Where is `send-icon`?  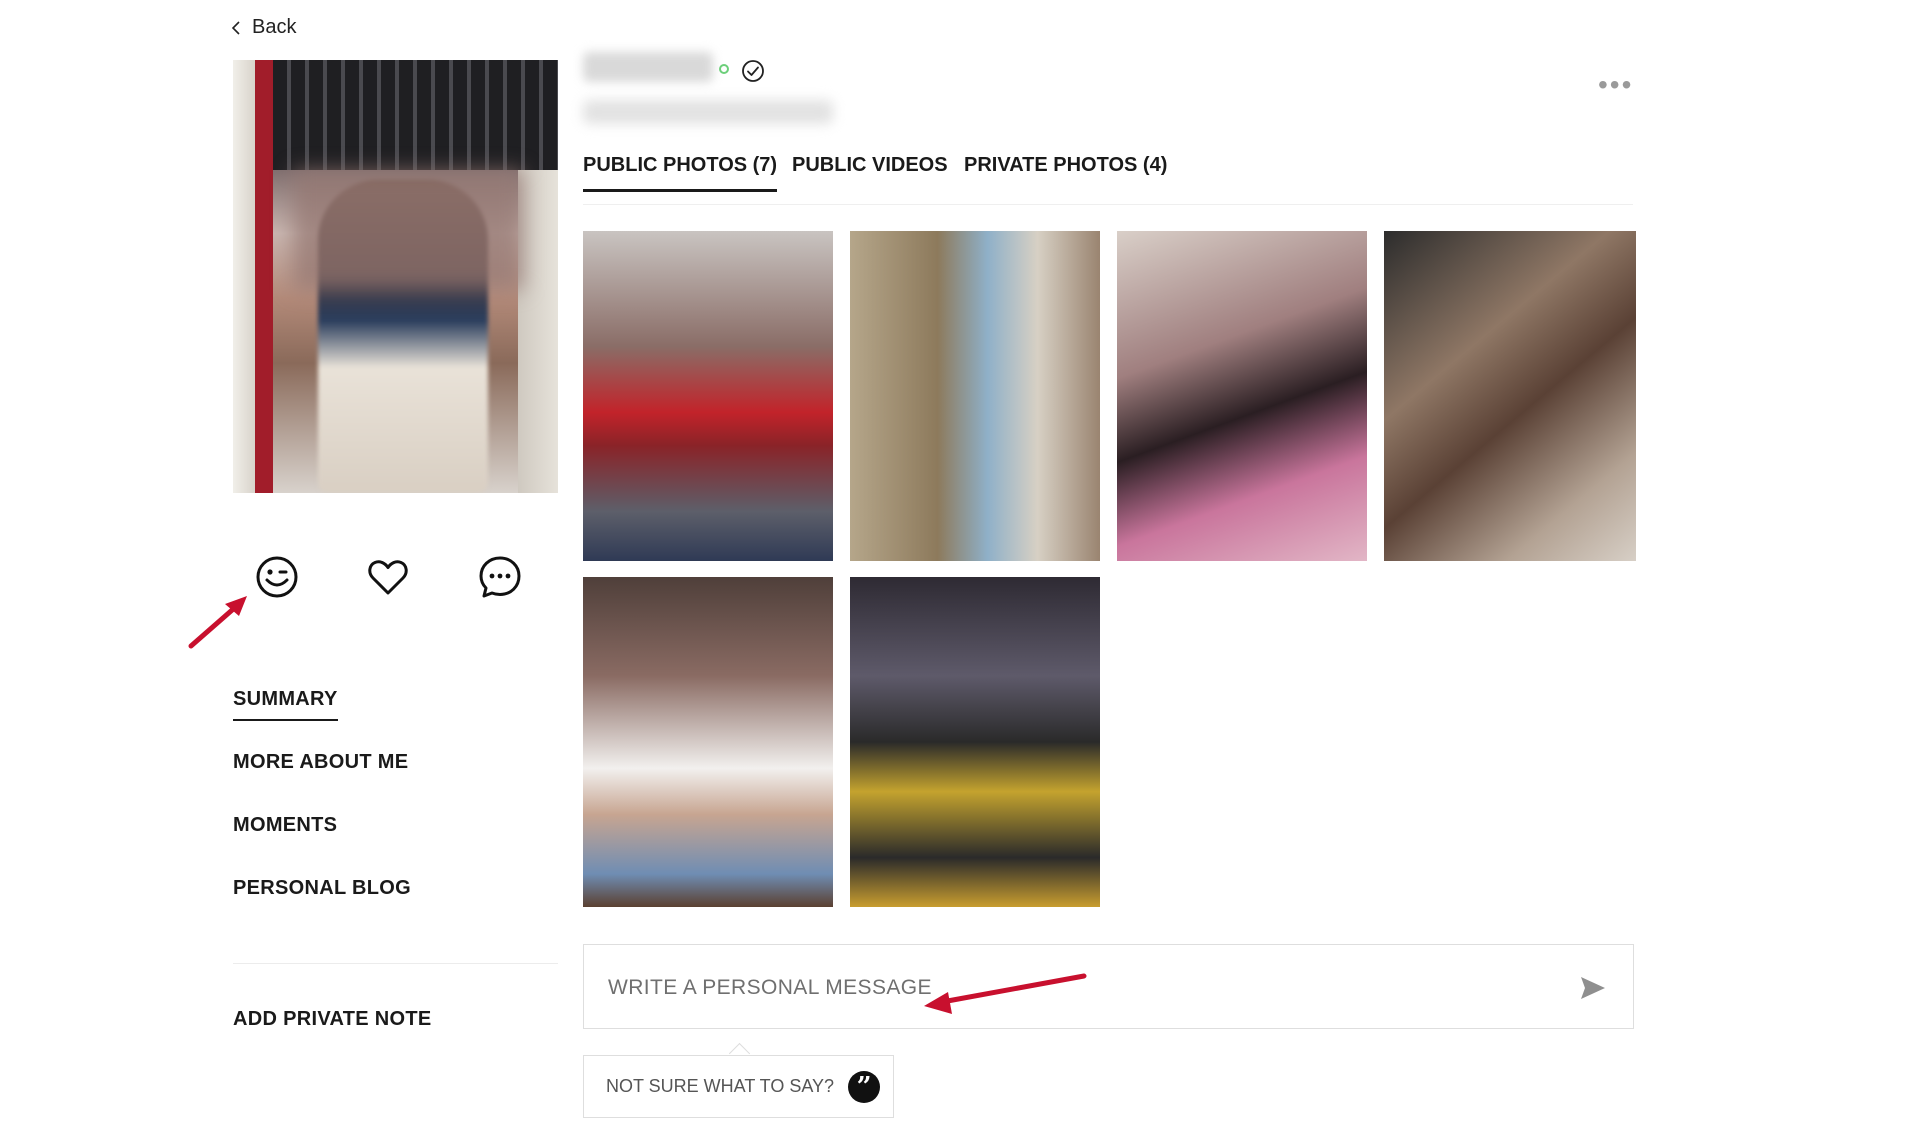
send-icon is located at coordinates (1593, 988).